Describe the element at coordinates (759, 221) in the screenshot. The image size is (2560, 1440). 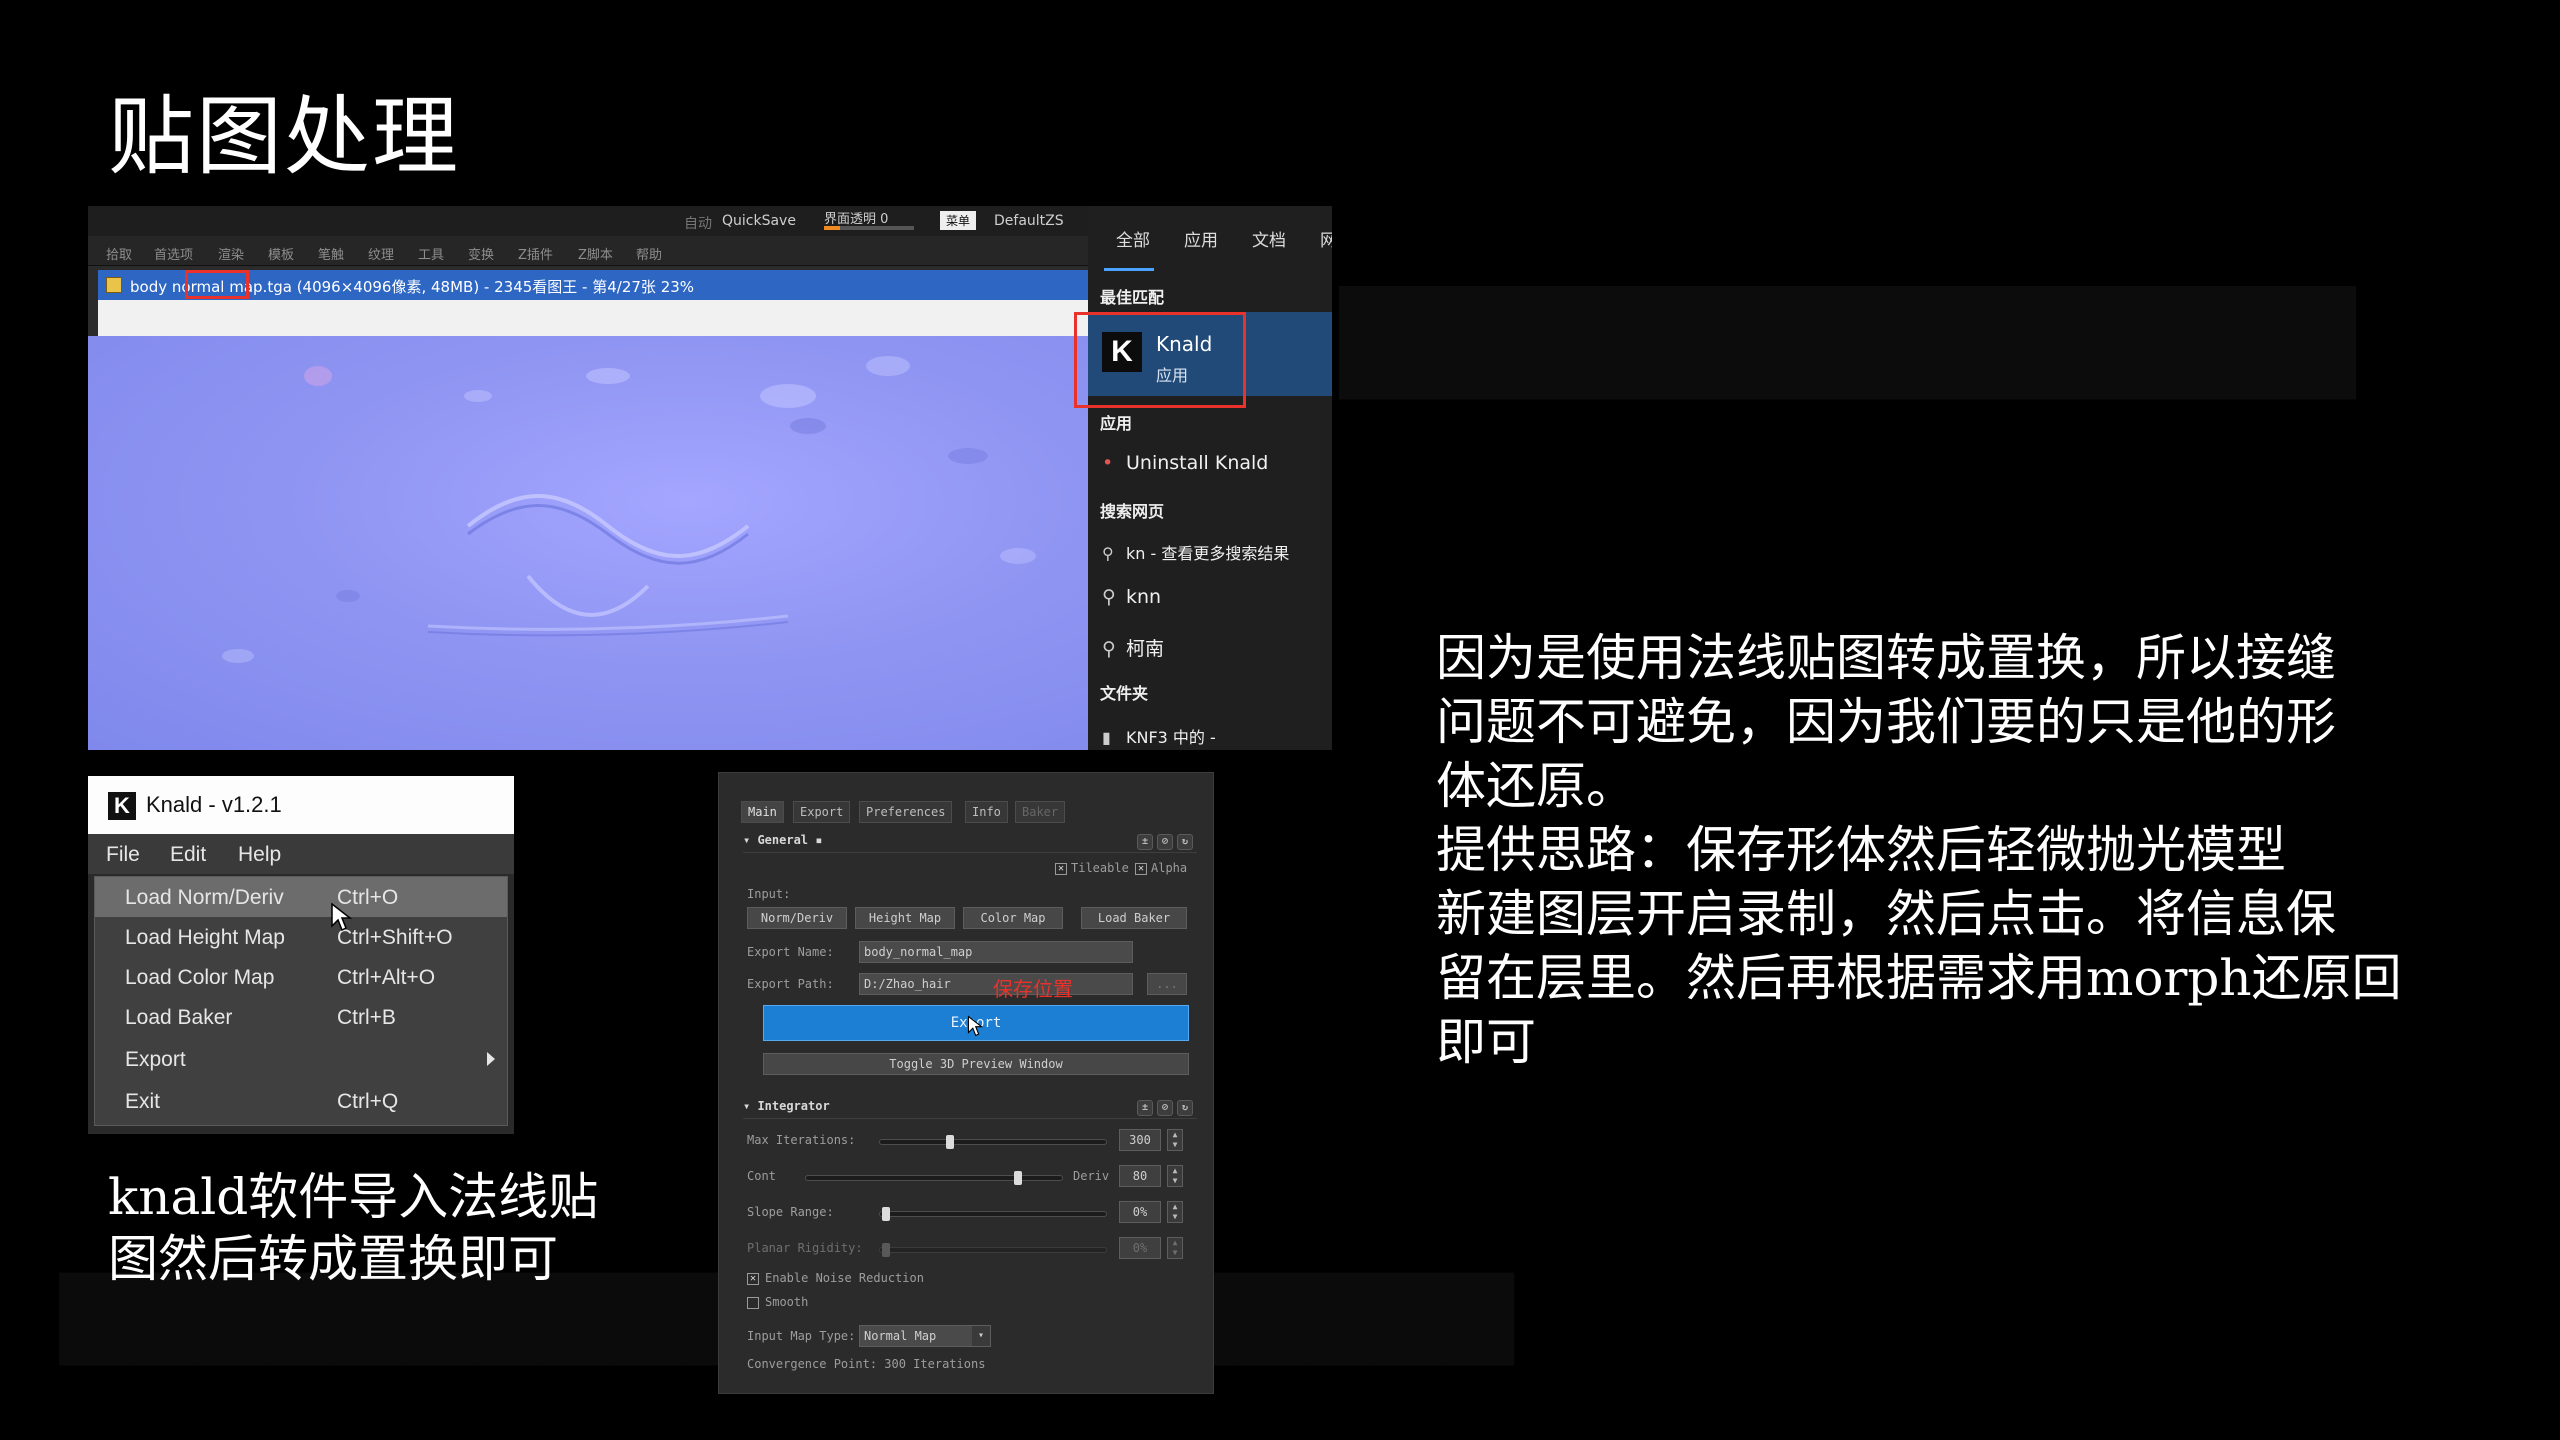
I see `quicksave-button: QuickSave` at that location.